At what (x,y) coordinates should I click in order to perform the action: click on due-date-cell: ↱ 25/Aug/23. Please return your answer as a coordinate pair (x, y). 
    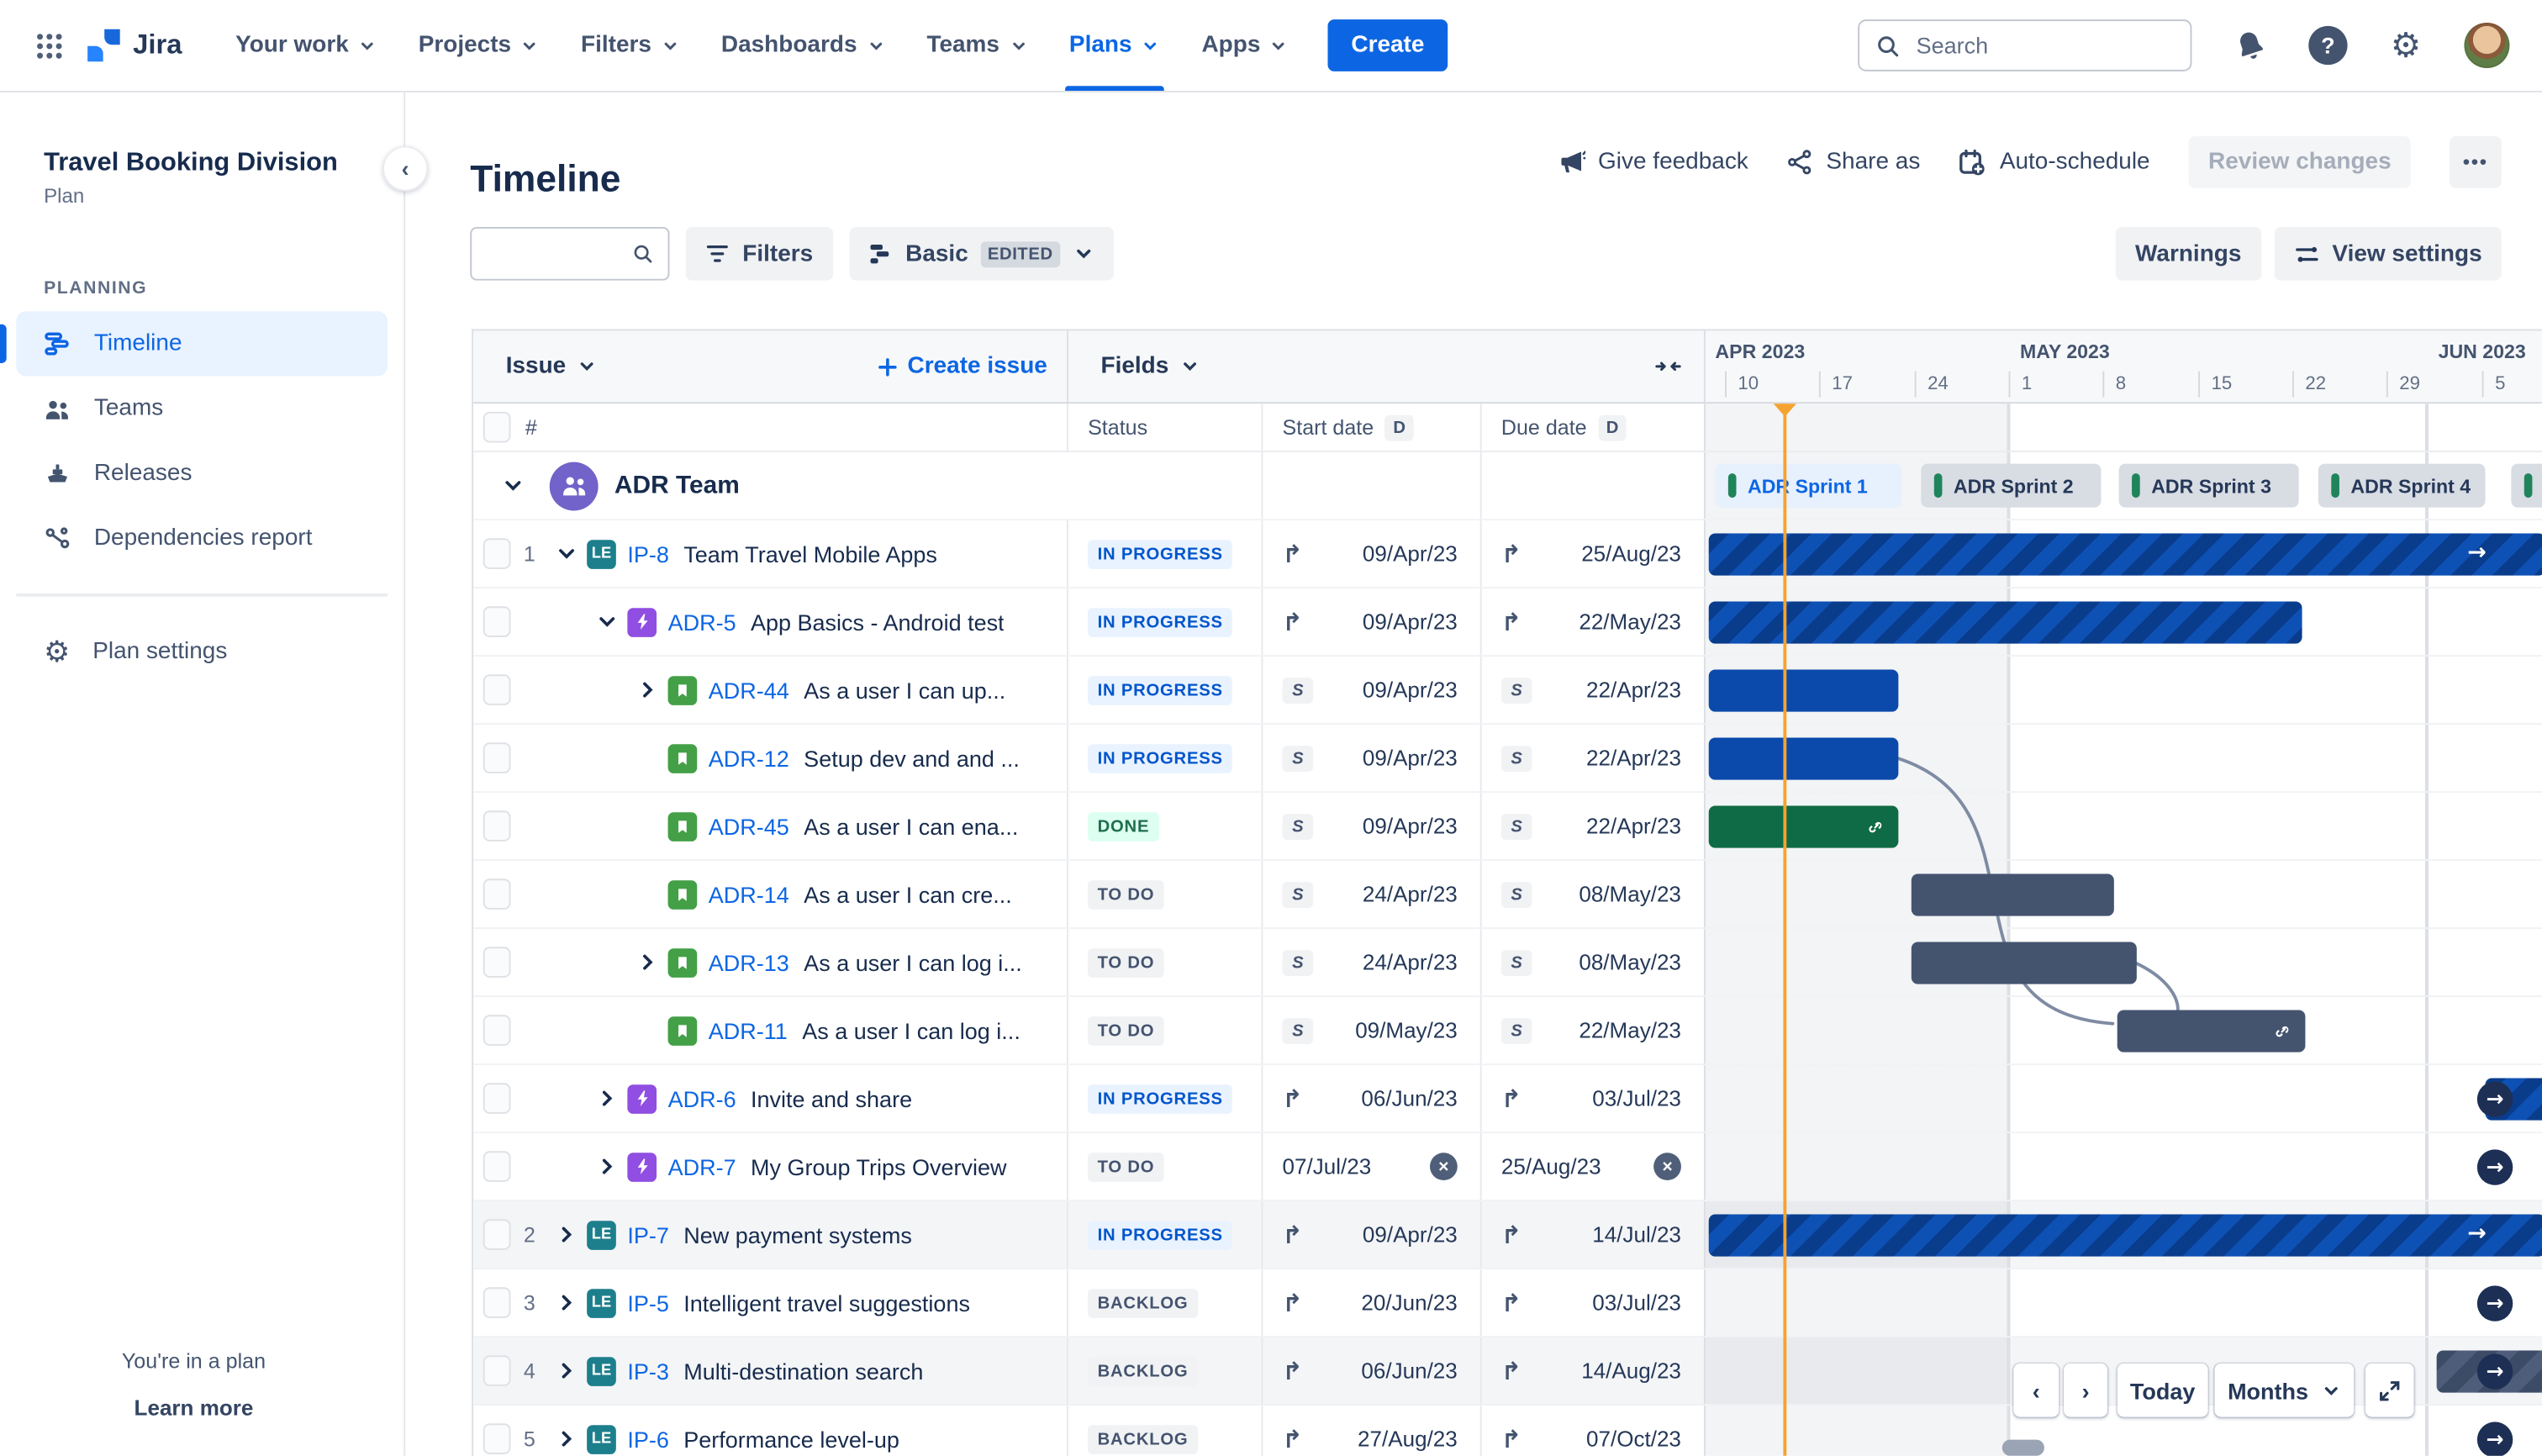
    Looking at the image, I should click on (1594, 554).